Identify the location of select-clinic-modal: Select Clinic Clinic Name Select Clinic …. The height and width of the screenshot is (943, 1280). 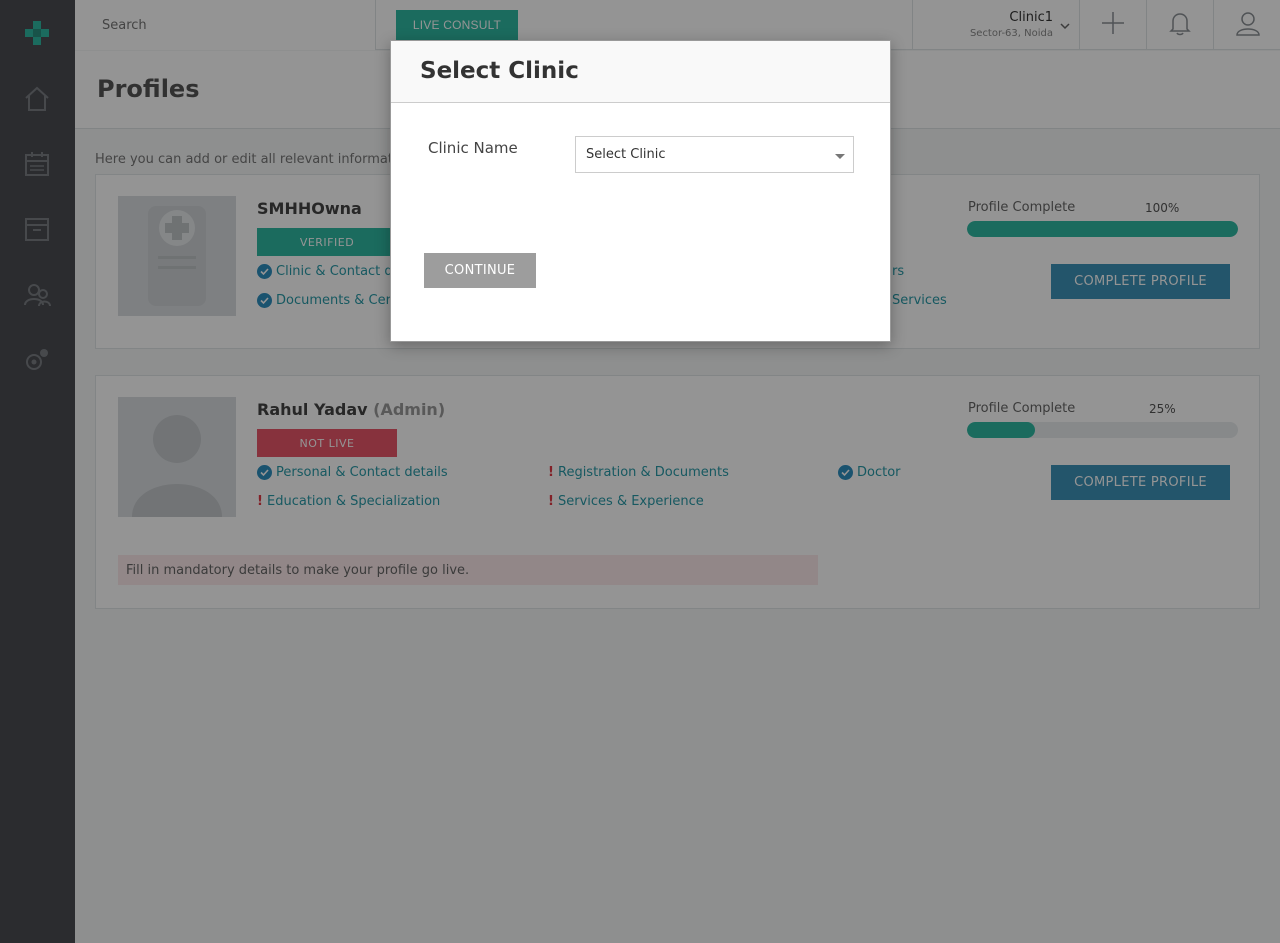
(640, 191).